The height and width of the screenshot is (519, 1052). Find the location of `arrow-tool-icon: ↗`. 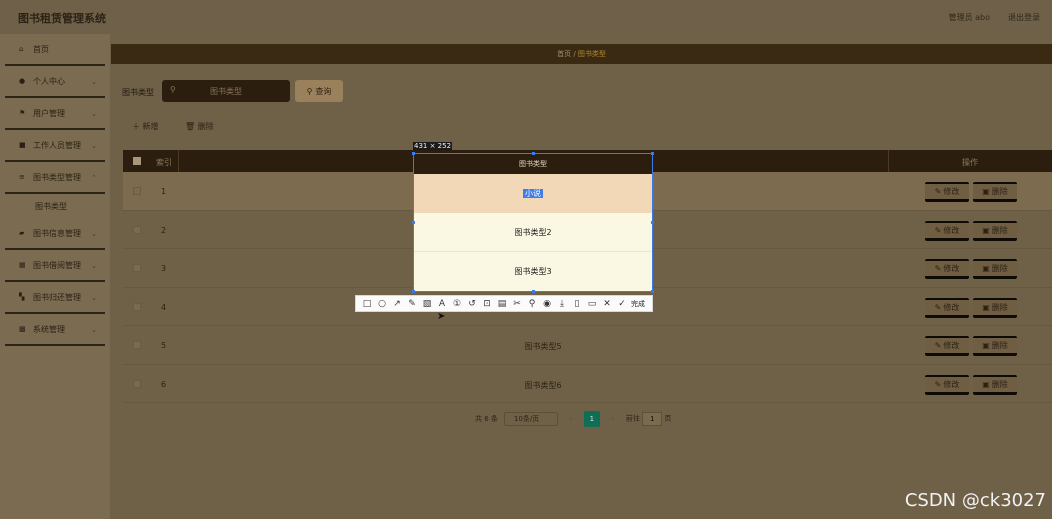

arrow-tool-icon: ↗ is located at coordinates (397, 304).